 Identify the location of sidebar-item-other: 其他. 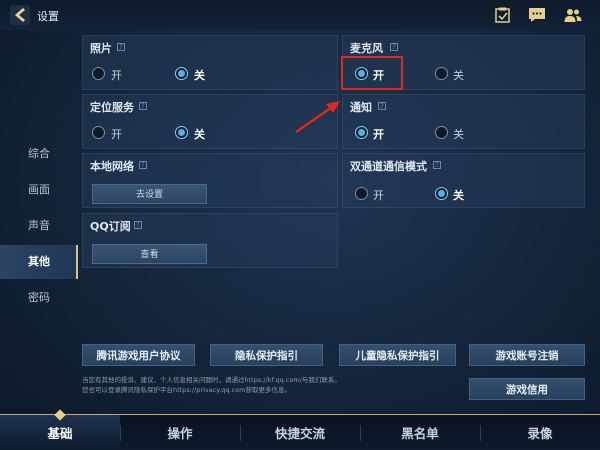
(39, 262).